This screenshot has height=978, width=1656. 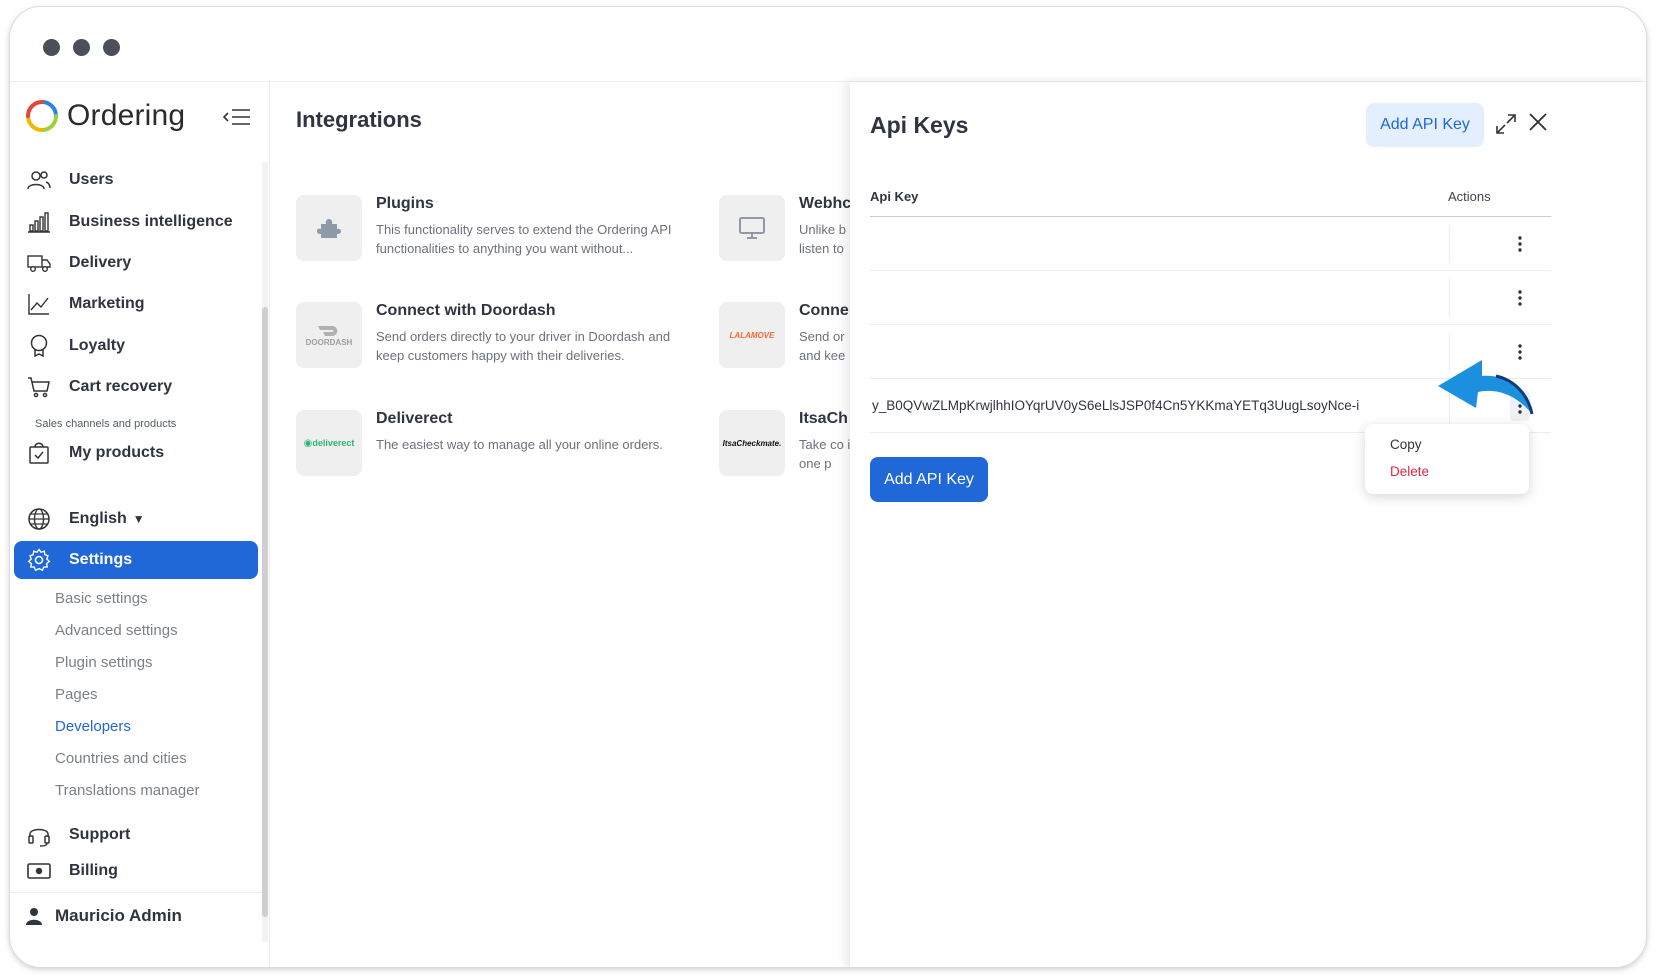 I want to click on settings-sub-countries: Countries and cities, so click(x=121, y=758).